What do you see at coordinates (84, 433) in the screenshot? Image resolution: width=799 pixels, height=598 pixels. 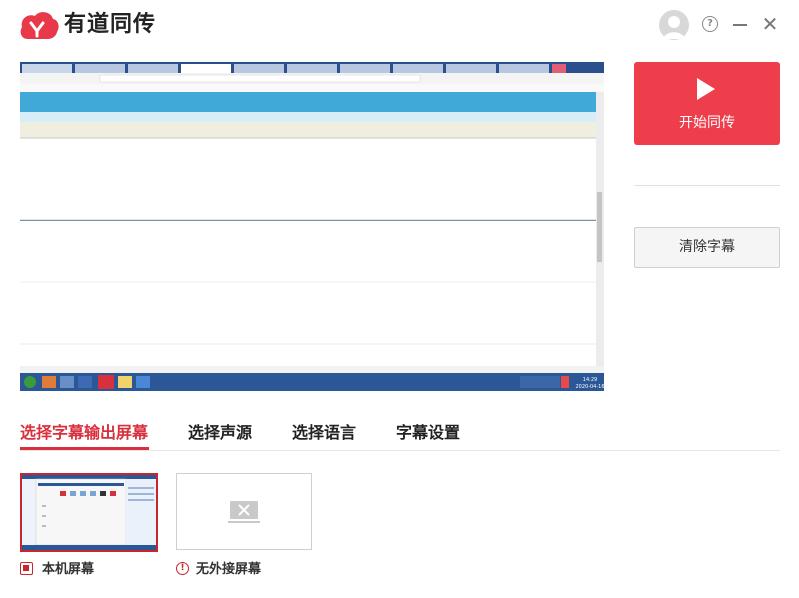 I see `tab-subtitle-output-screen: 选择字幕输出屏幕` at bounding box center [84, 433].